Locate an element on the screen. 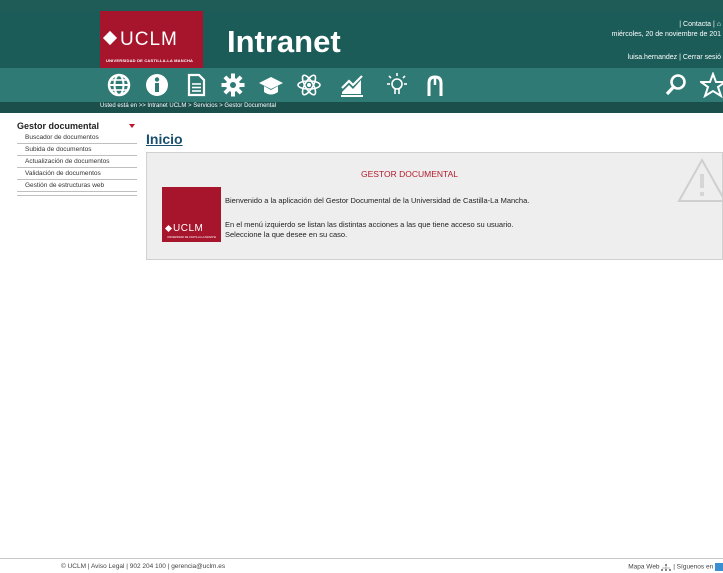 Image resolution: width=723 pixels, height=573 pixels. sidebar-divider is located at coordinates (77, 194).